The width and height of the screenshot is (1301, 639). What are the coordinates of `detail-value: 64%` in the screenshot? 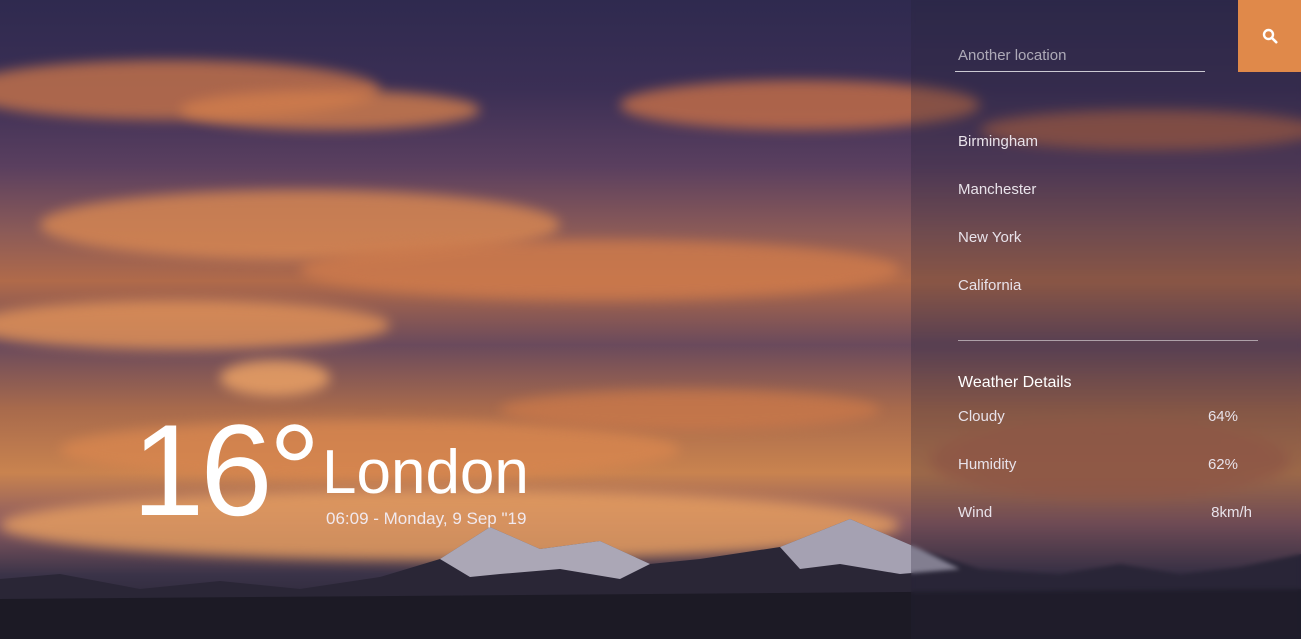 It's located at (1222, 416).